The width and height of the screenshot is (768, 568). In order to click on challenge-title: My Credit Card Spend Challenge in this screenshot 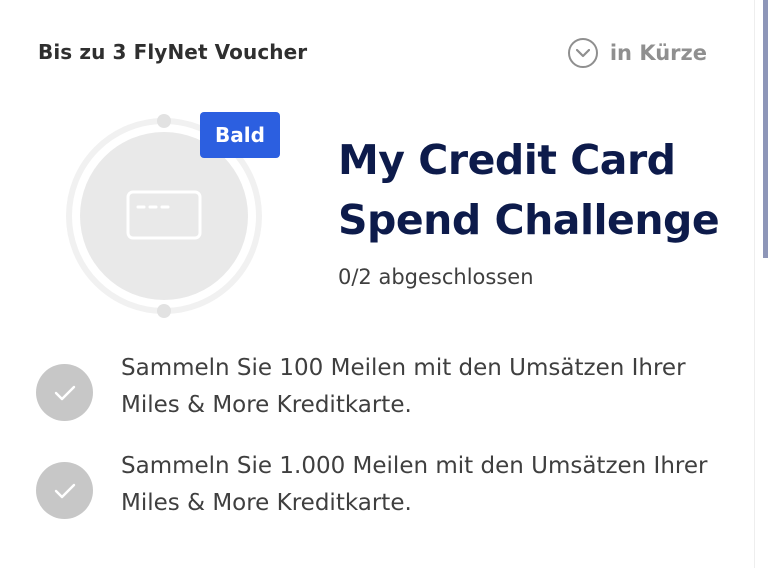, I will do `click(529, 190)`.